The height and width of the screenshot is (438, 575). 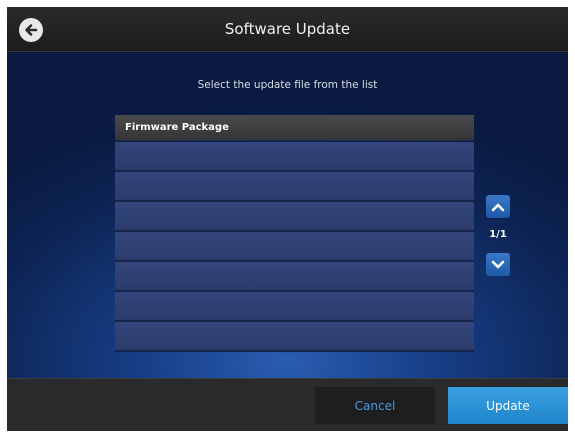 I want to click on back-button, so click(x=31, y=30).